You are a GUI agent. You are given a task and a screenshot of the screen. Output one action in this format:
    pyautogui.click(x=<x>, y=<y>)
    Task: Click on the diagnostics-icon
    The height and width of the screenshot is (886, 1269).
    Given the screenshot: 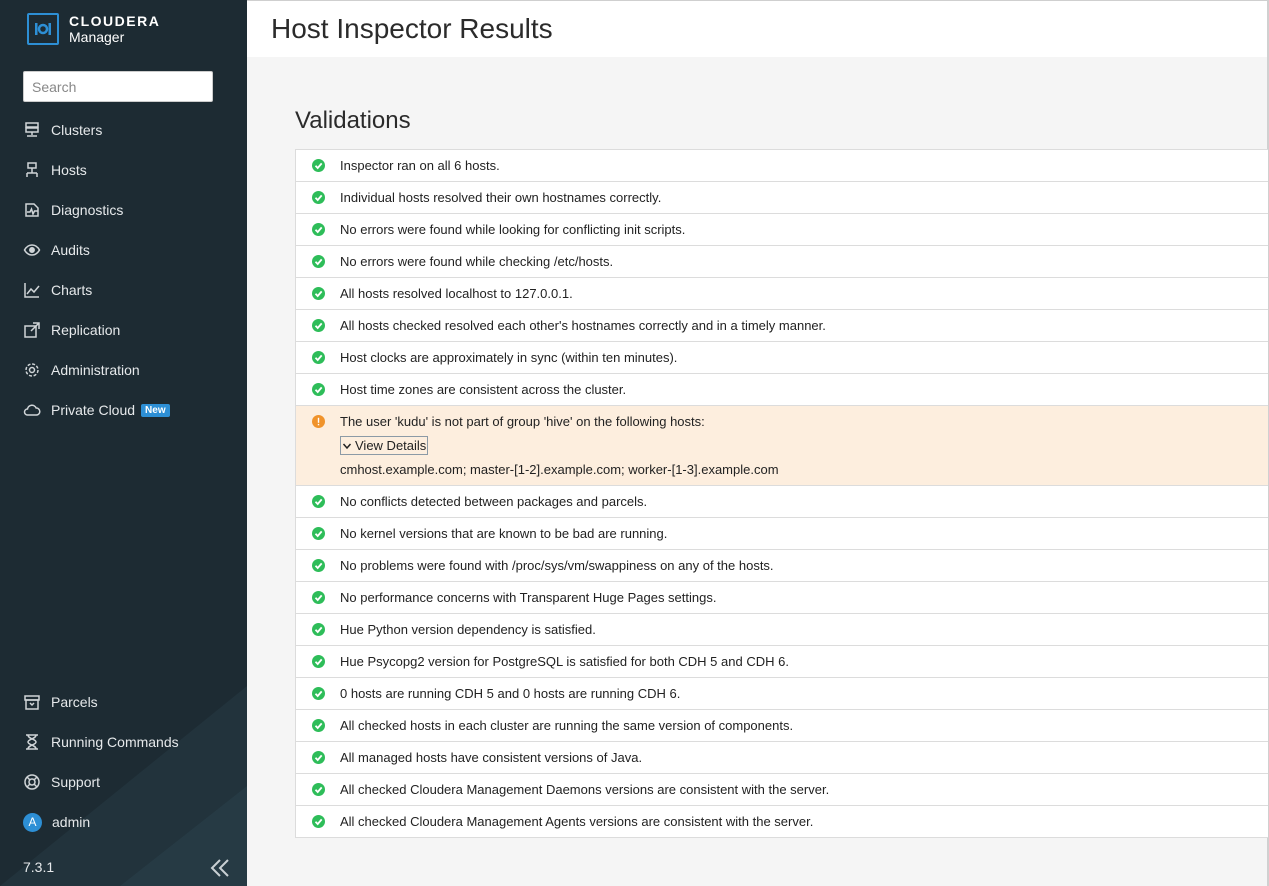 What is the action you would take?
    pyautogui.click(x=32, y=210)
    